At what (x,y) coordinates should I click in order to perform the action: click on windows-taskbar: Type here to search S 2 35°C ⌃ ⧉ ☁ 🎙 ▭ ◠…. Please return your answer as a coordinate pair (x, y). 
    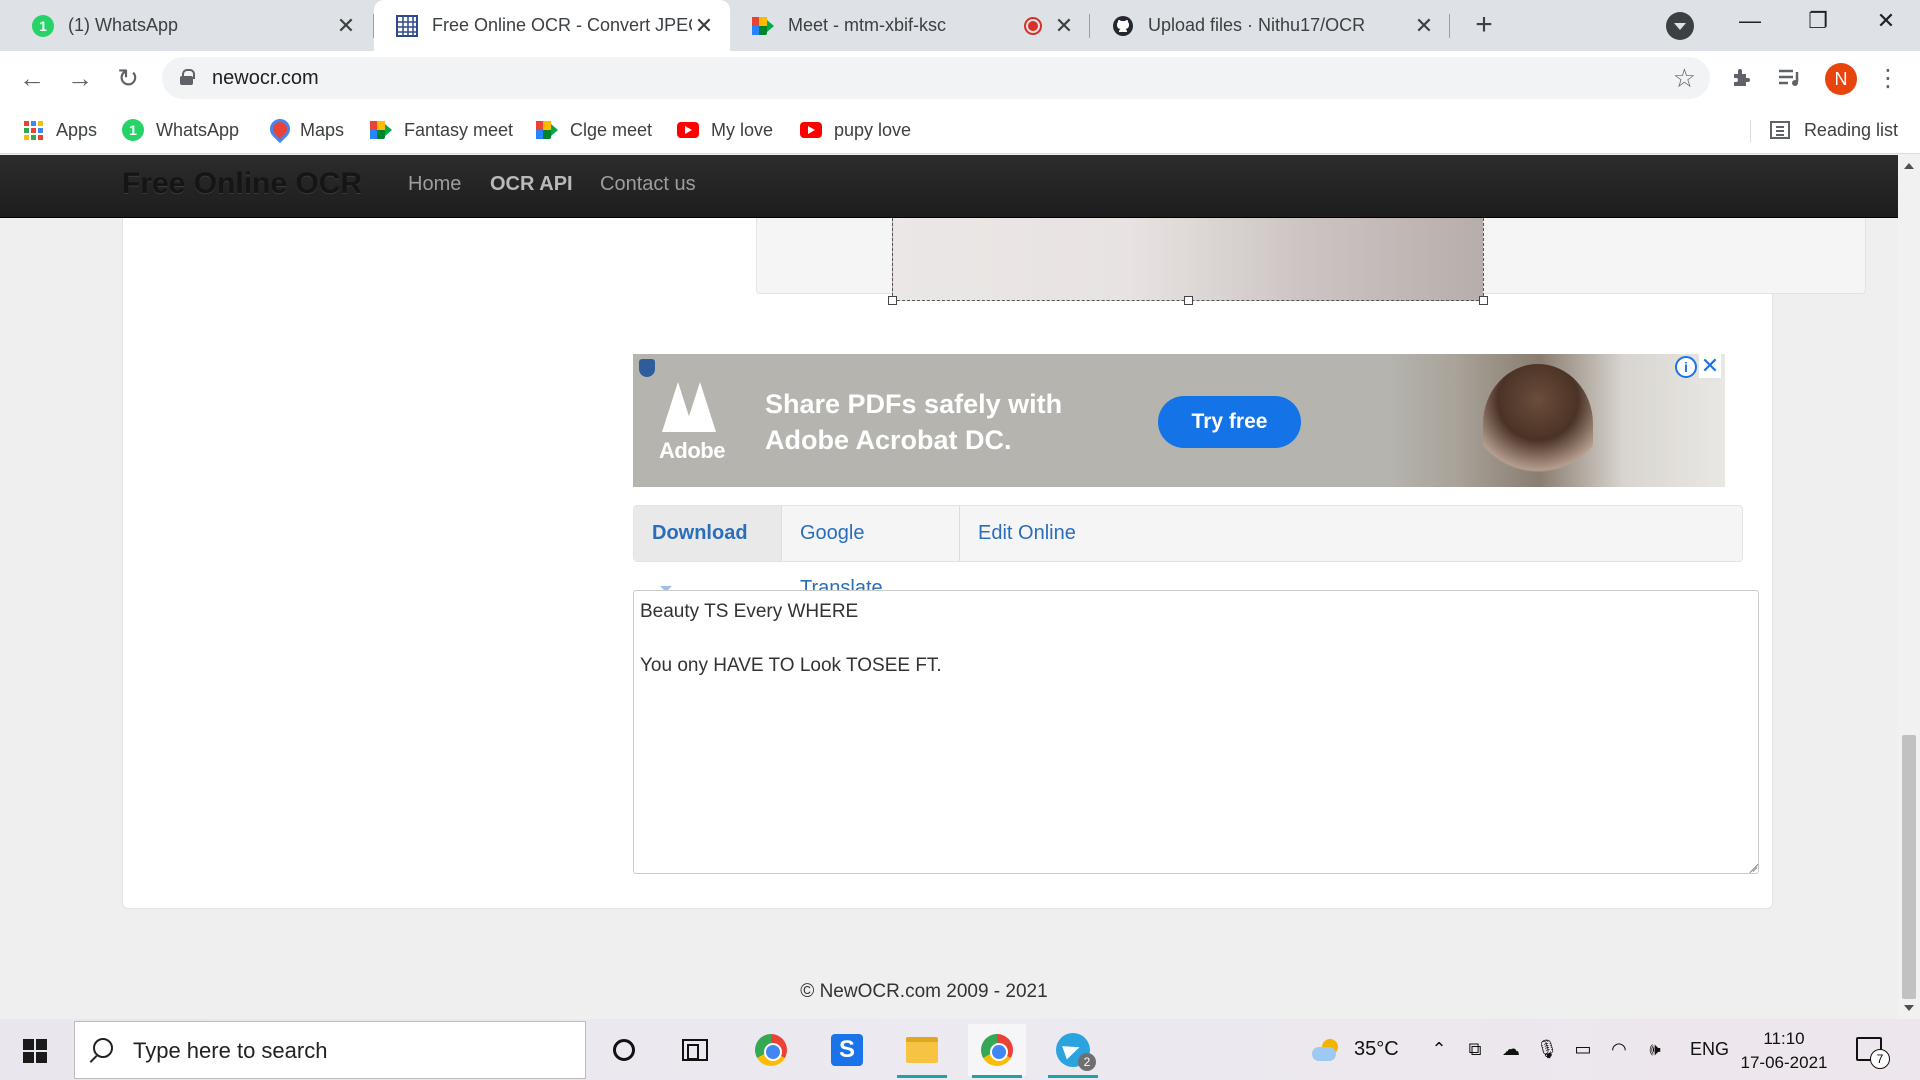
    Looking at the image, I should click on (960, 1049).